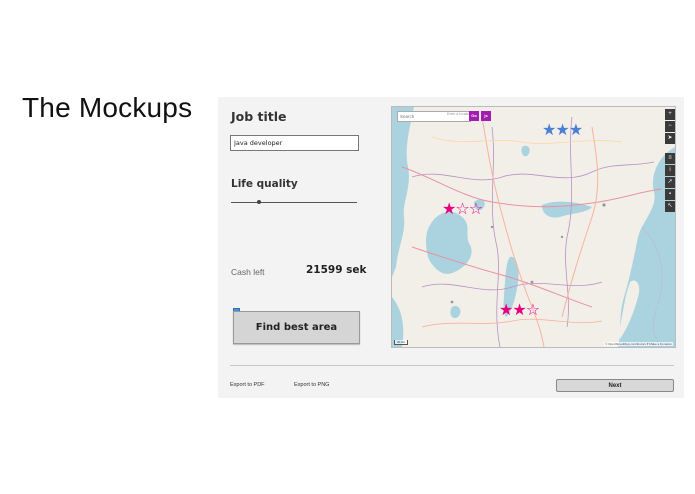 This screenshot has width=695, height=494. What do you see at coordinates (670, 158) in the screenshot?
I see `layers-icon: ≡` at bounding box center [670, 158].